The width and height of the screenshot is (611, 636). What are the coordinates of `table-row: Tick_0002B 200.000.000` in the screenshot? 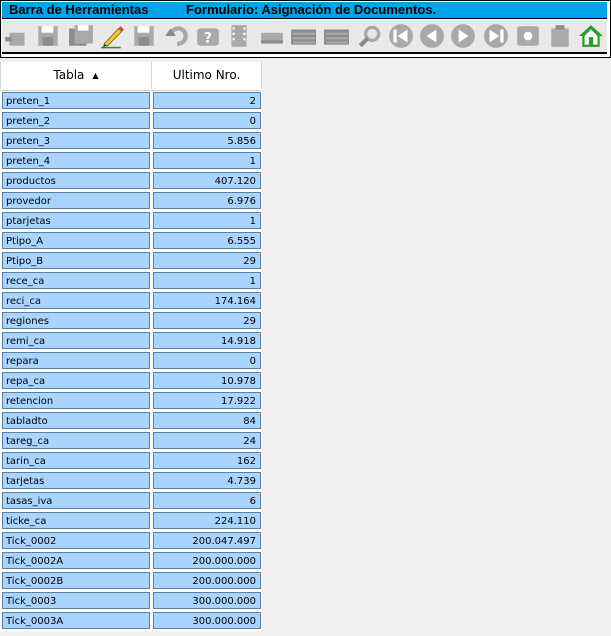 It's located at (131, 581).